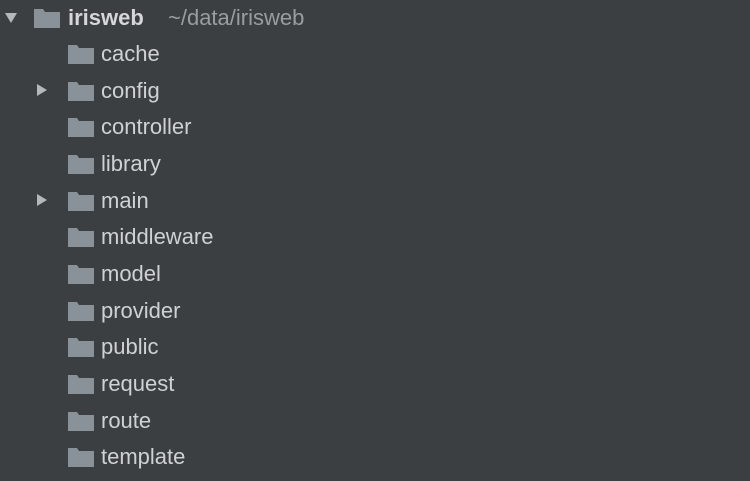  I want to click on tree-item-label: controller, so click(146, 126).